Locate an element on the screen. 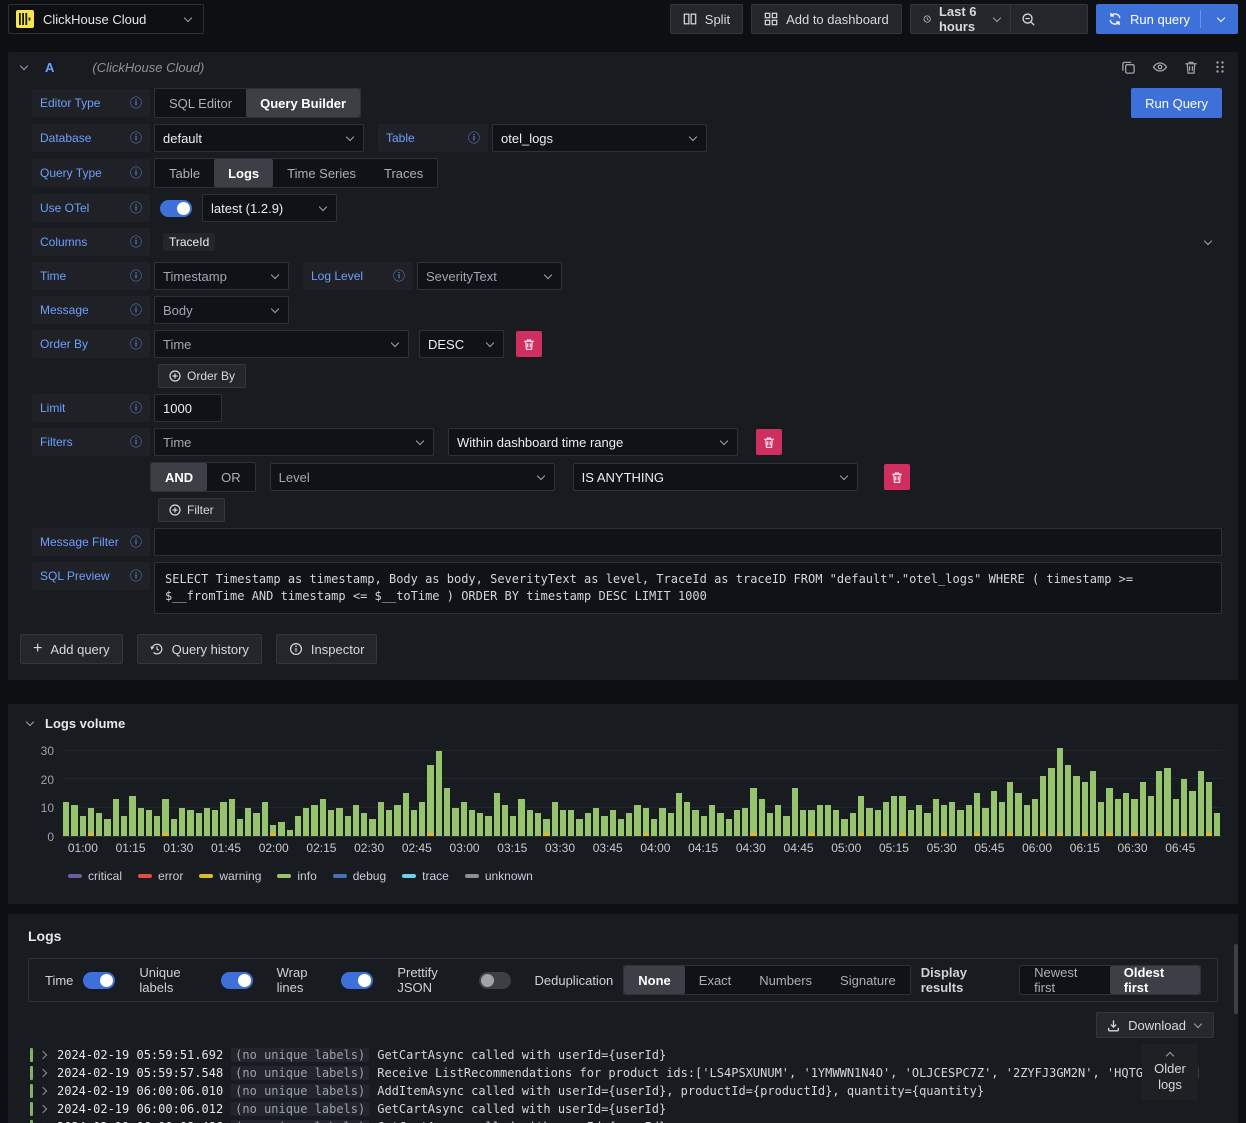 The width and height of the screenshot is (1246, 1123). message-column-select: Body is located at coordinates (221, 310).